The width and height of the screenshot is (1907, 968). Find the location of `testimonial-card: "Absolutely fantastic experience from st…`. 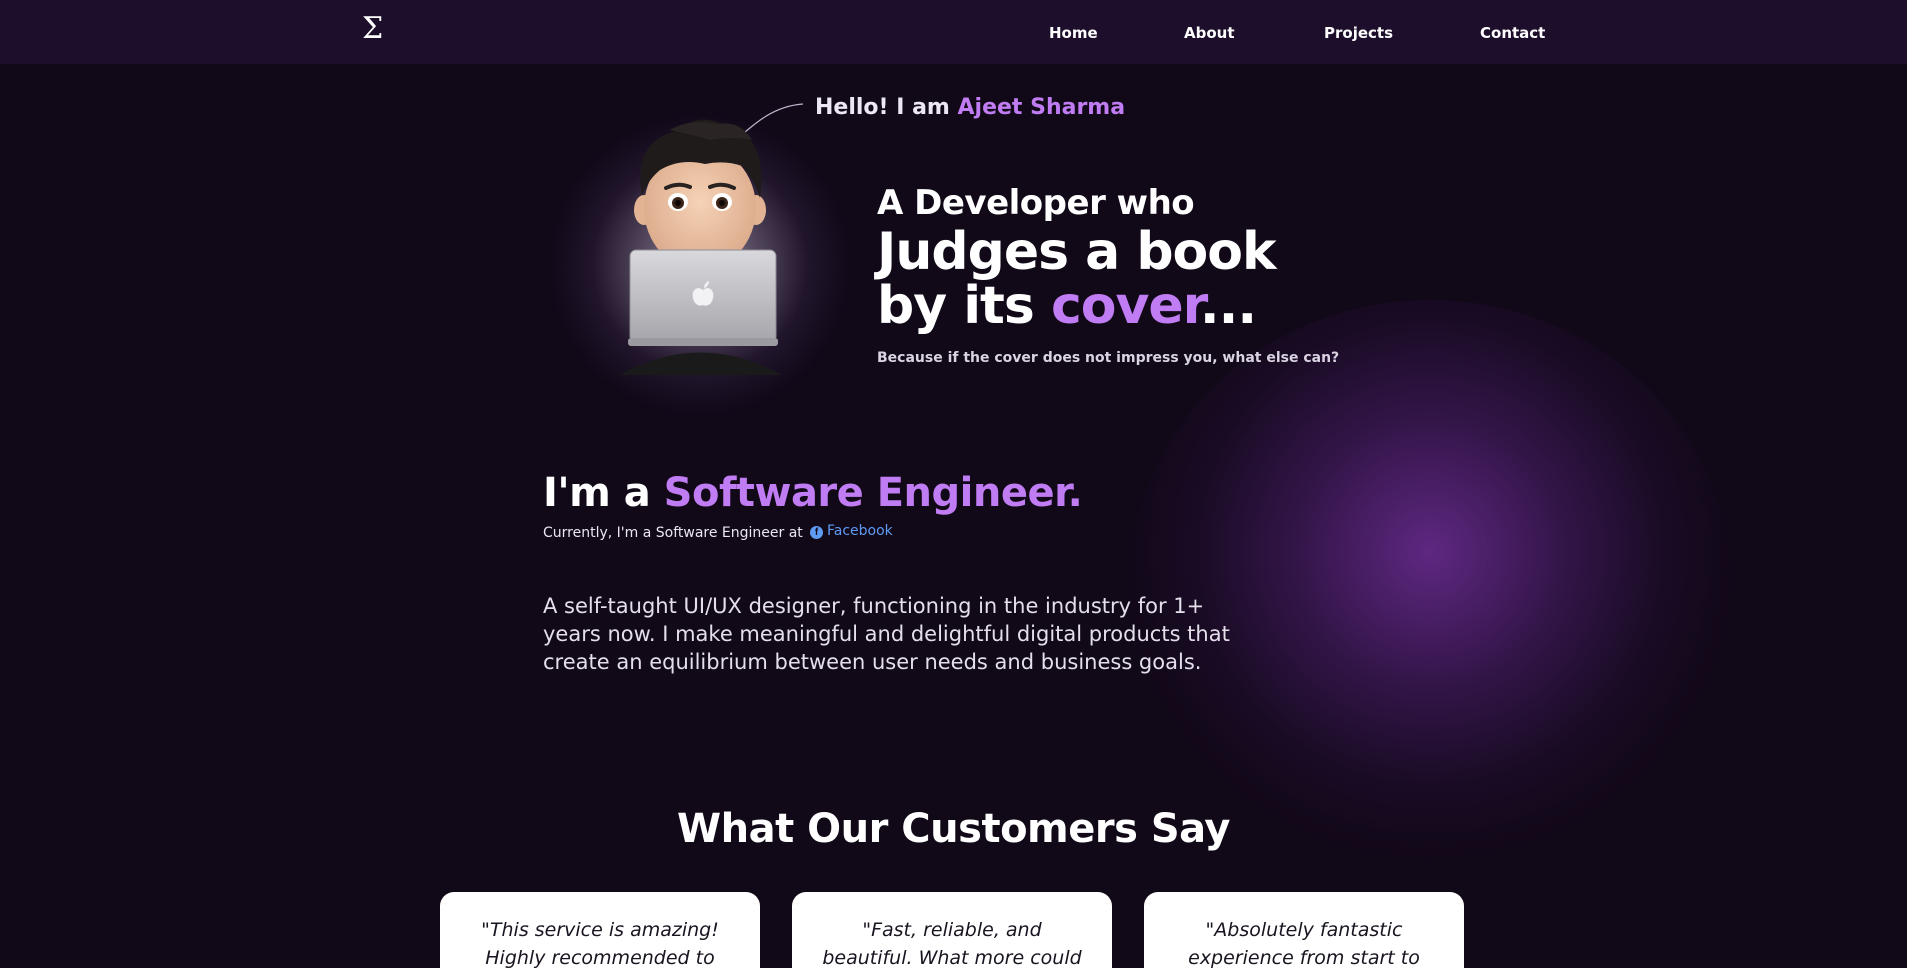

testimonial-card: "Absolutely fantastic experience from st… is located at coordinates (1304, 930).